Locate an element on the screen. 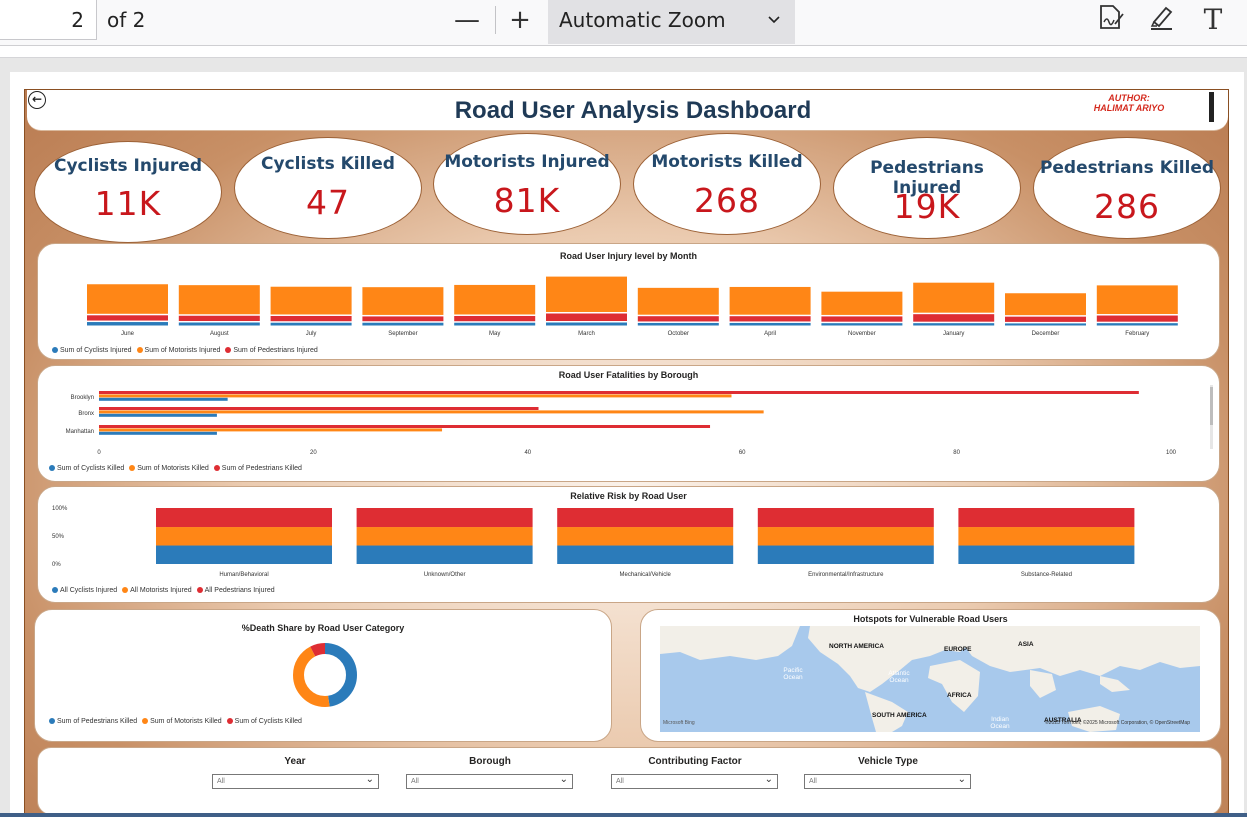 This screenshot has height=817, width=1247. zoom-out-button: — is located at coordinates (467, 20).